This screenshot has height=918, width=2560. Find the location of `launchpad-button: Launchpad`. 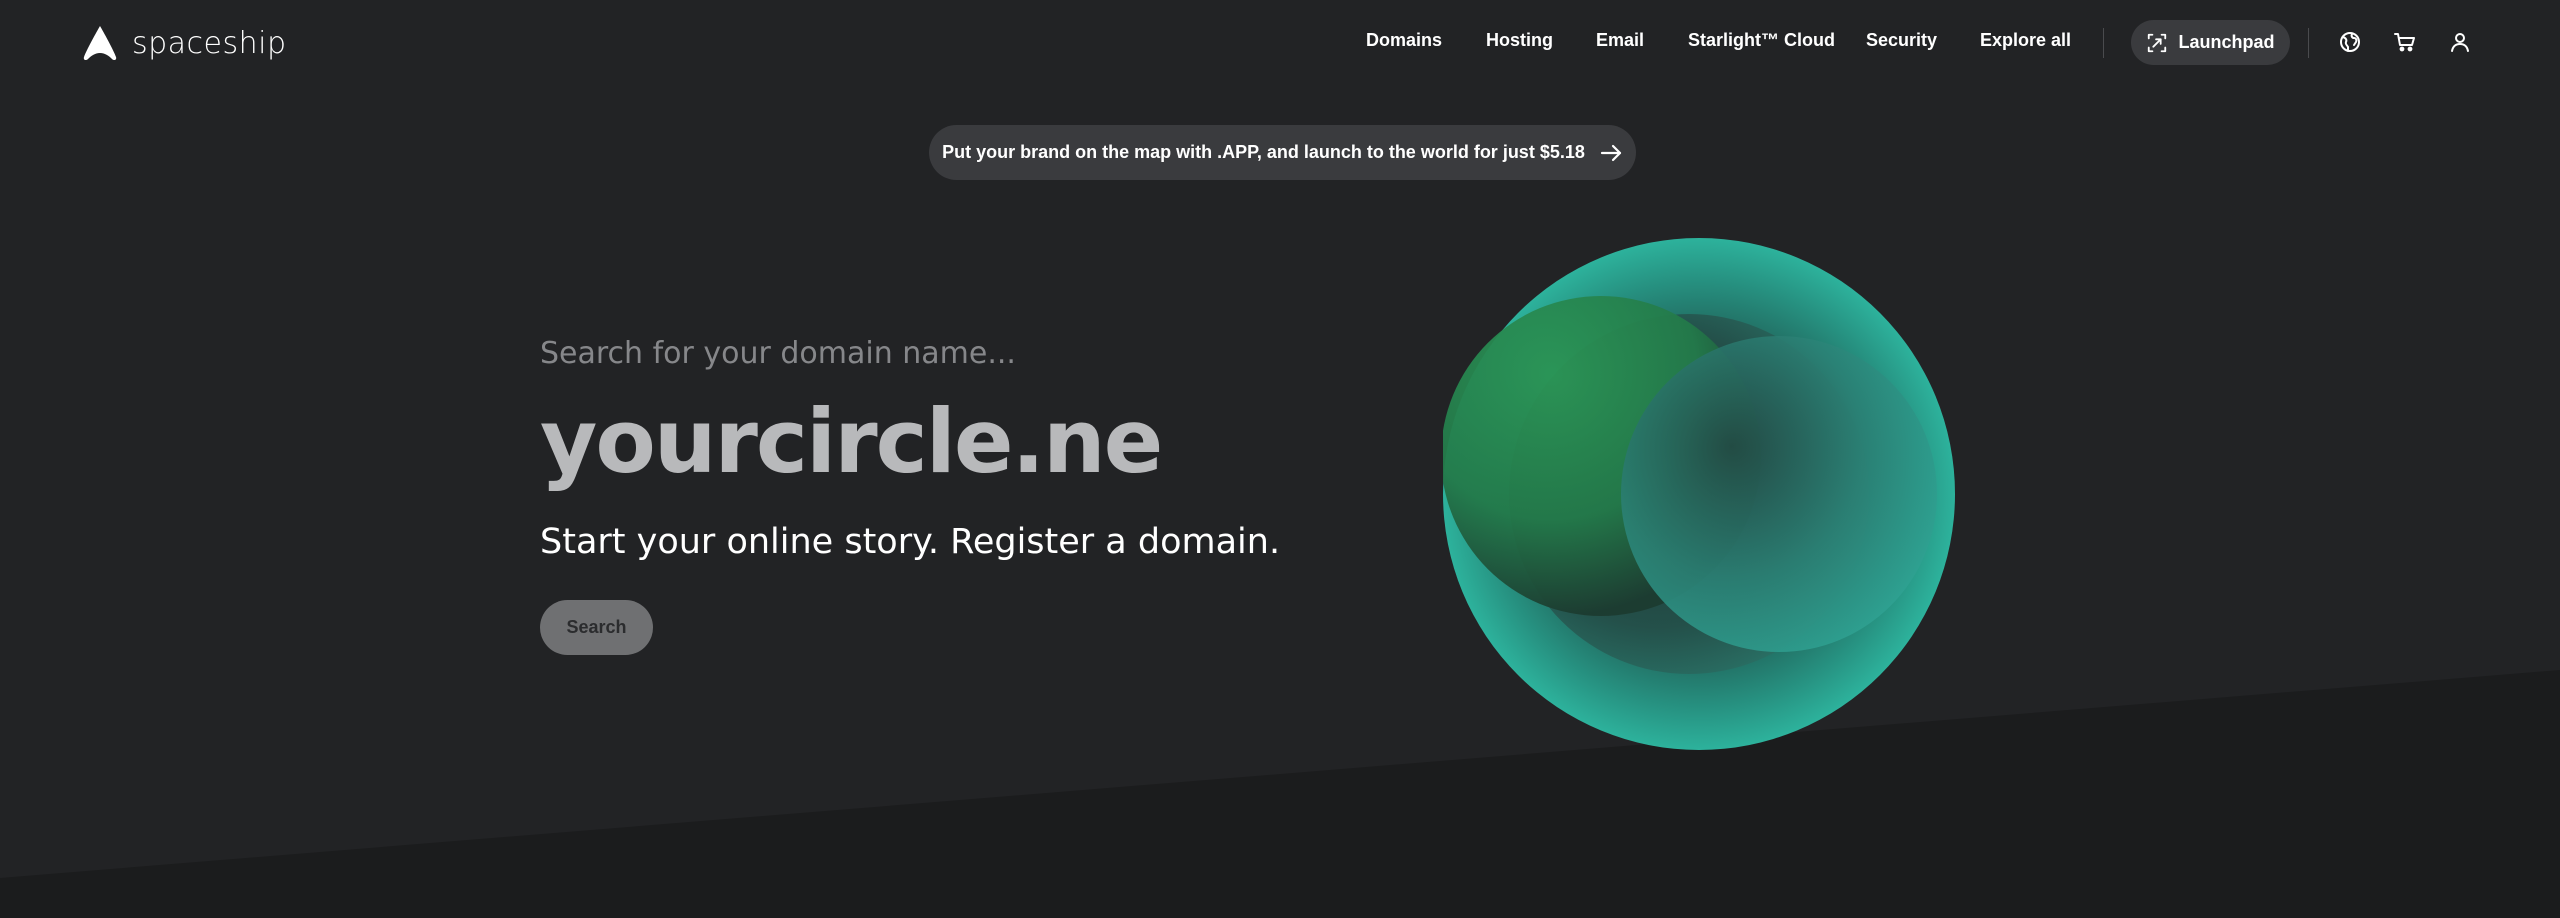

launchpad-button: Launchpad is located at coordinates (2210, 42).